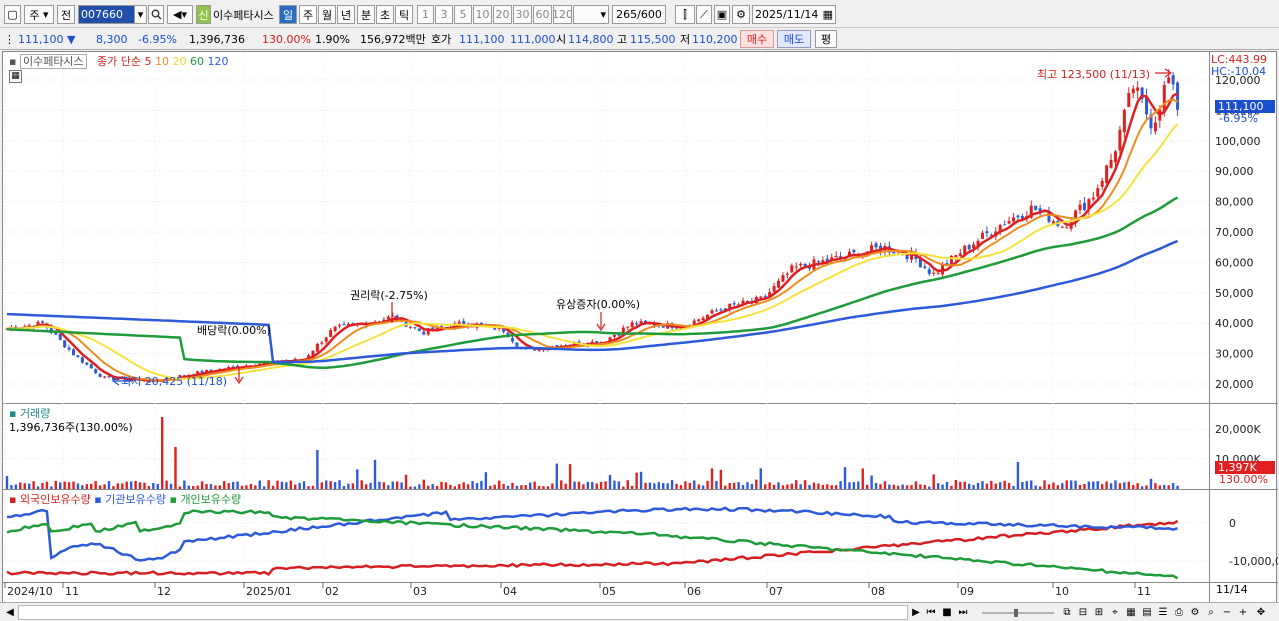 The width and height of the screenshot is (1279, 621). Describe the element at coordinates (366, 14) in the screenshot. I see `period-minute-tab: 분` at that location.